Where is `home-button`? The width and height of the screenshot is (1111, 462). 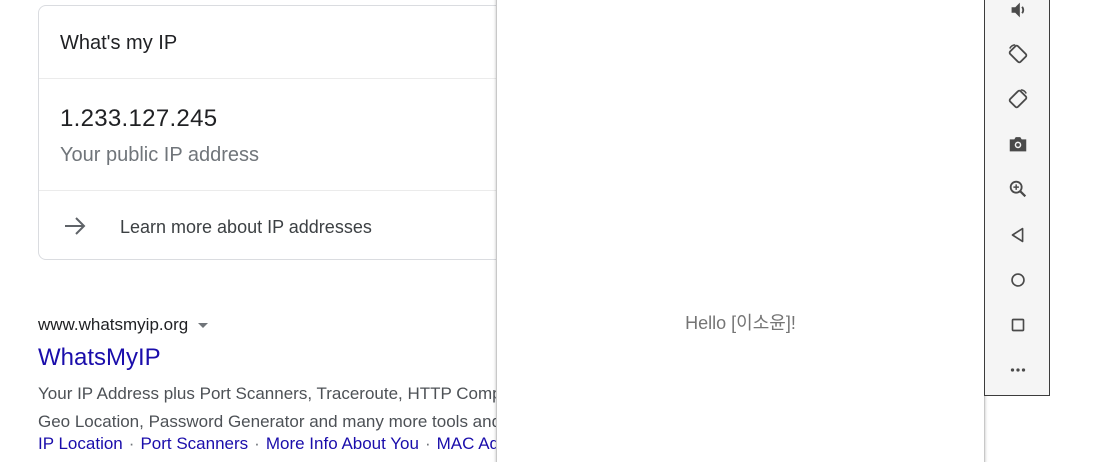
home-button is located at coordinates (1018, 280).